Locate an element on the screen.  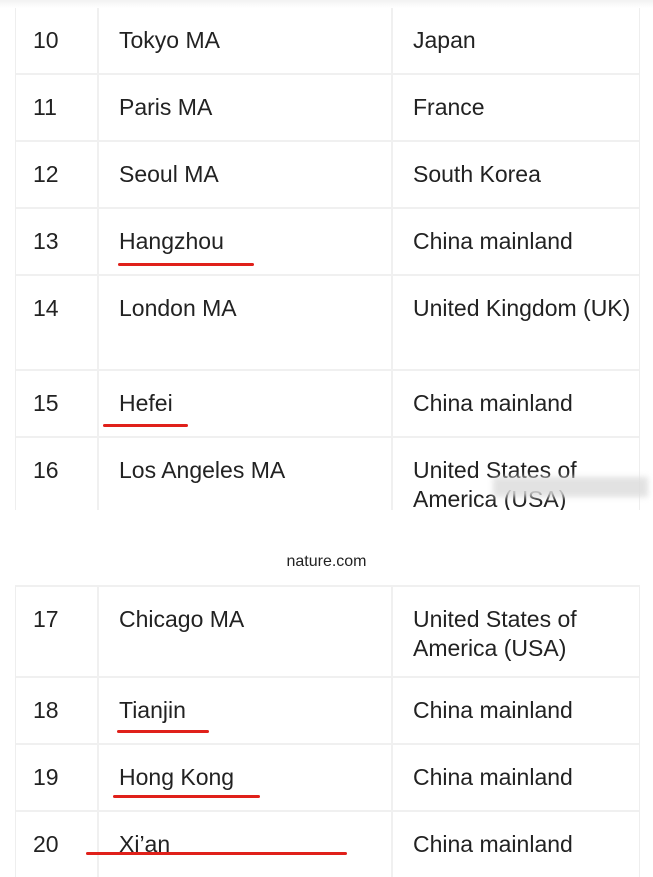
city-cell: Tianjin is located at coordinates (246, 710).